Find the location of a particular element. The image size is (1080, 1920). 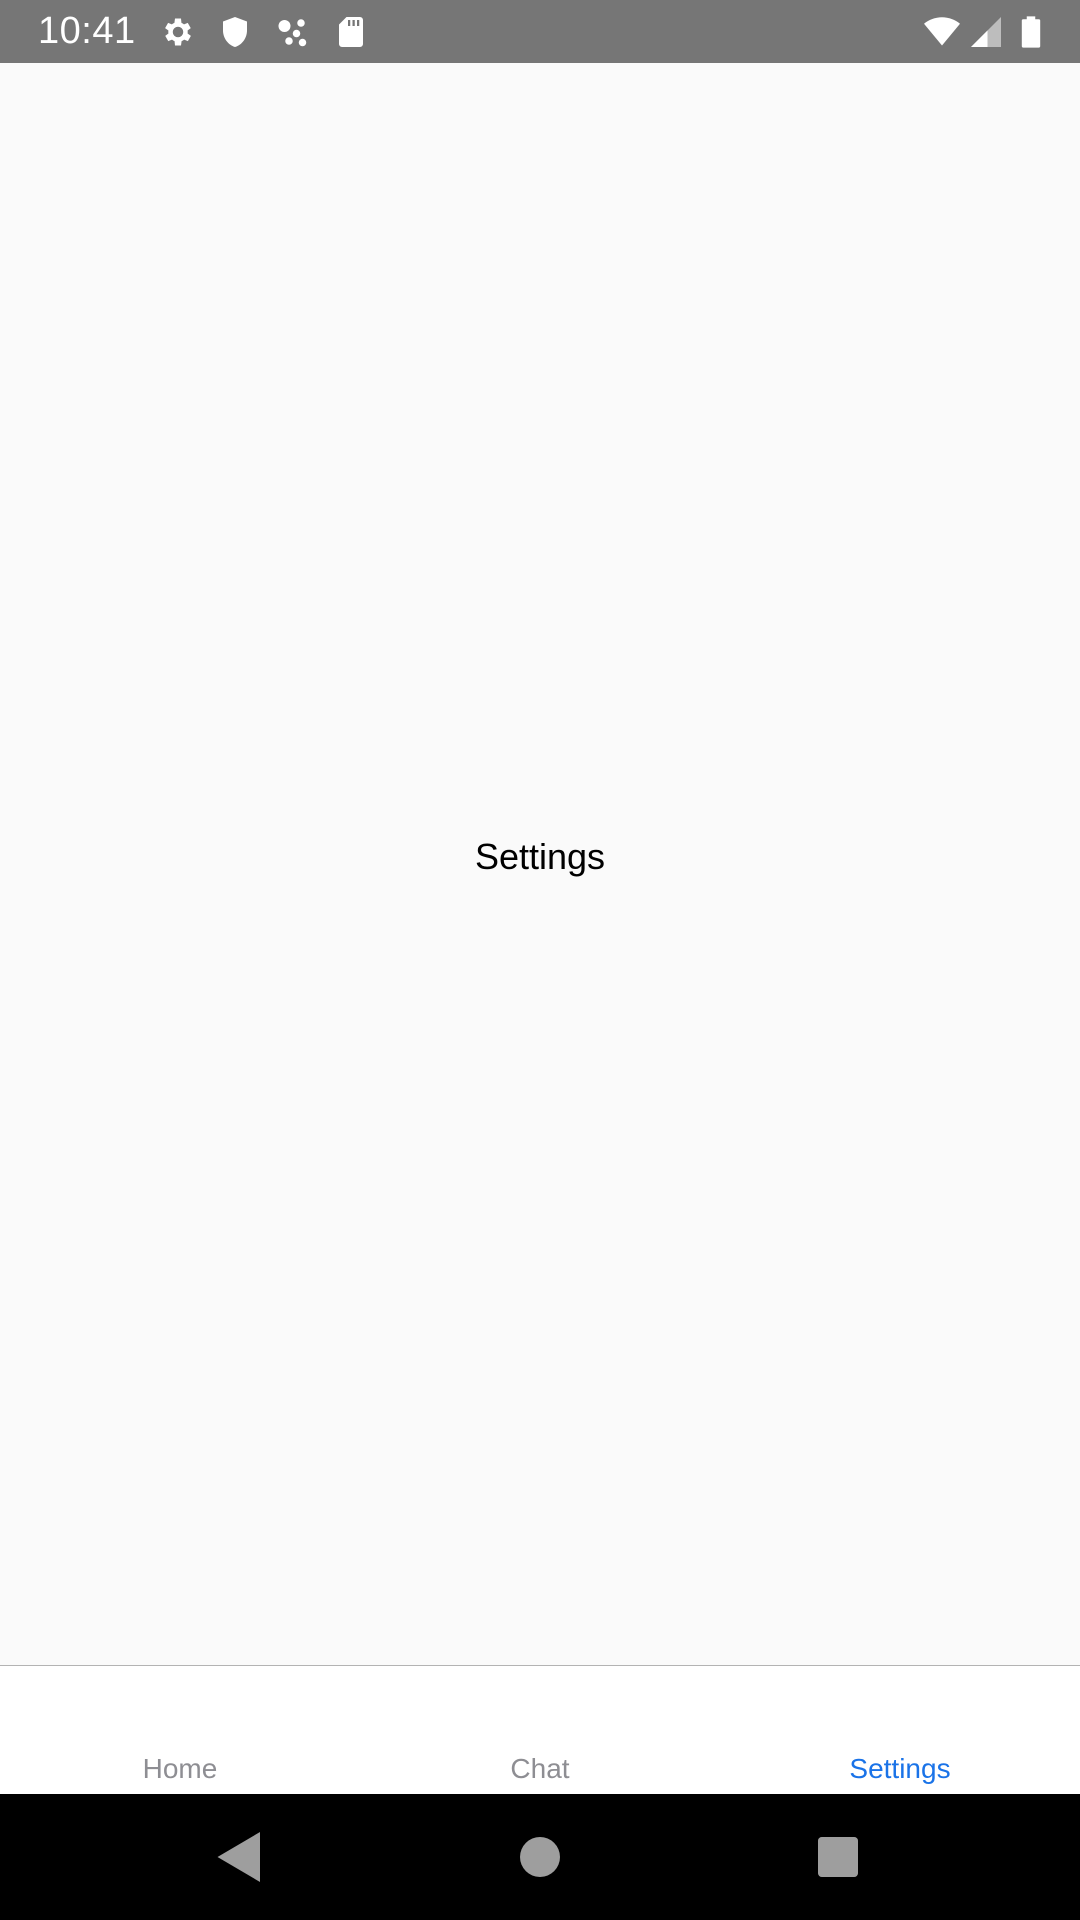

page-title: Settings is located at coordinates (540, 856).